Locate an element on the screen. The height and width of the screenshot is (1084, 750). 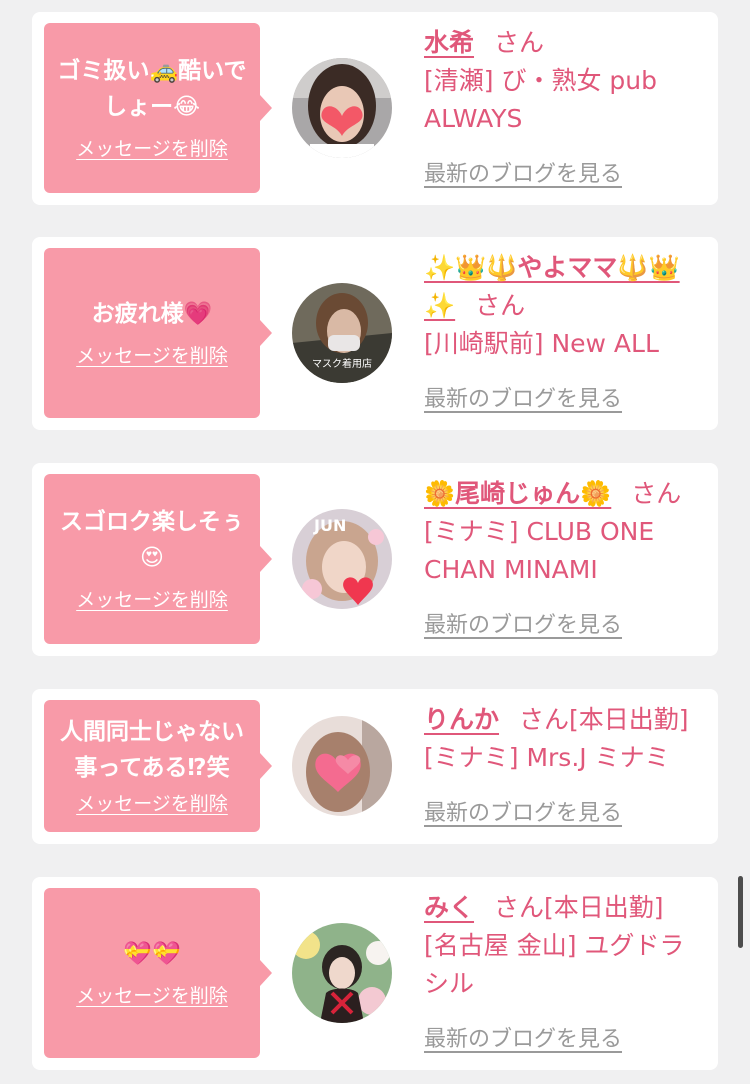
scrollbar is located at coordinates (740, 912).